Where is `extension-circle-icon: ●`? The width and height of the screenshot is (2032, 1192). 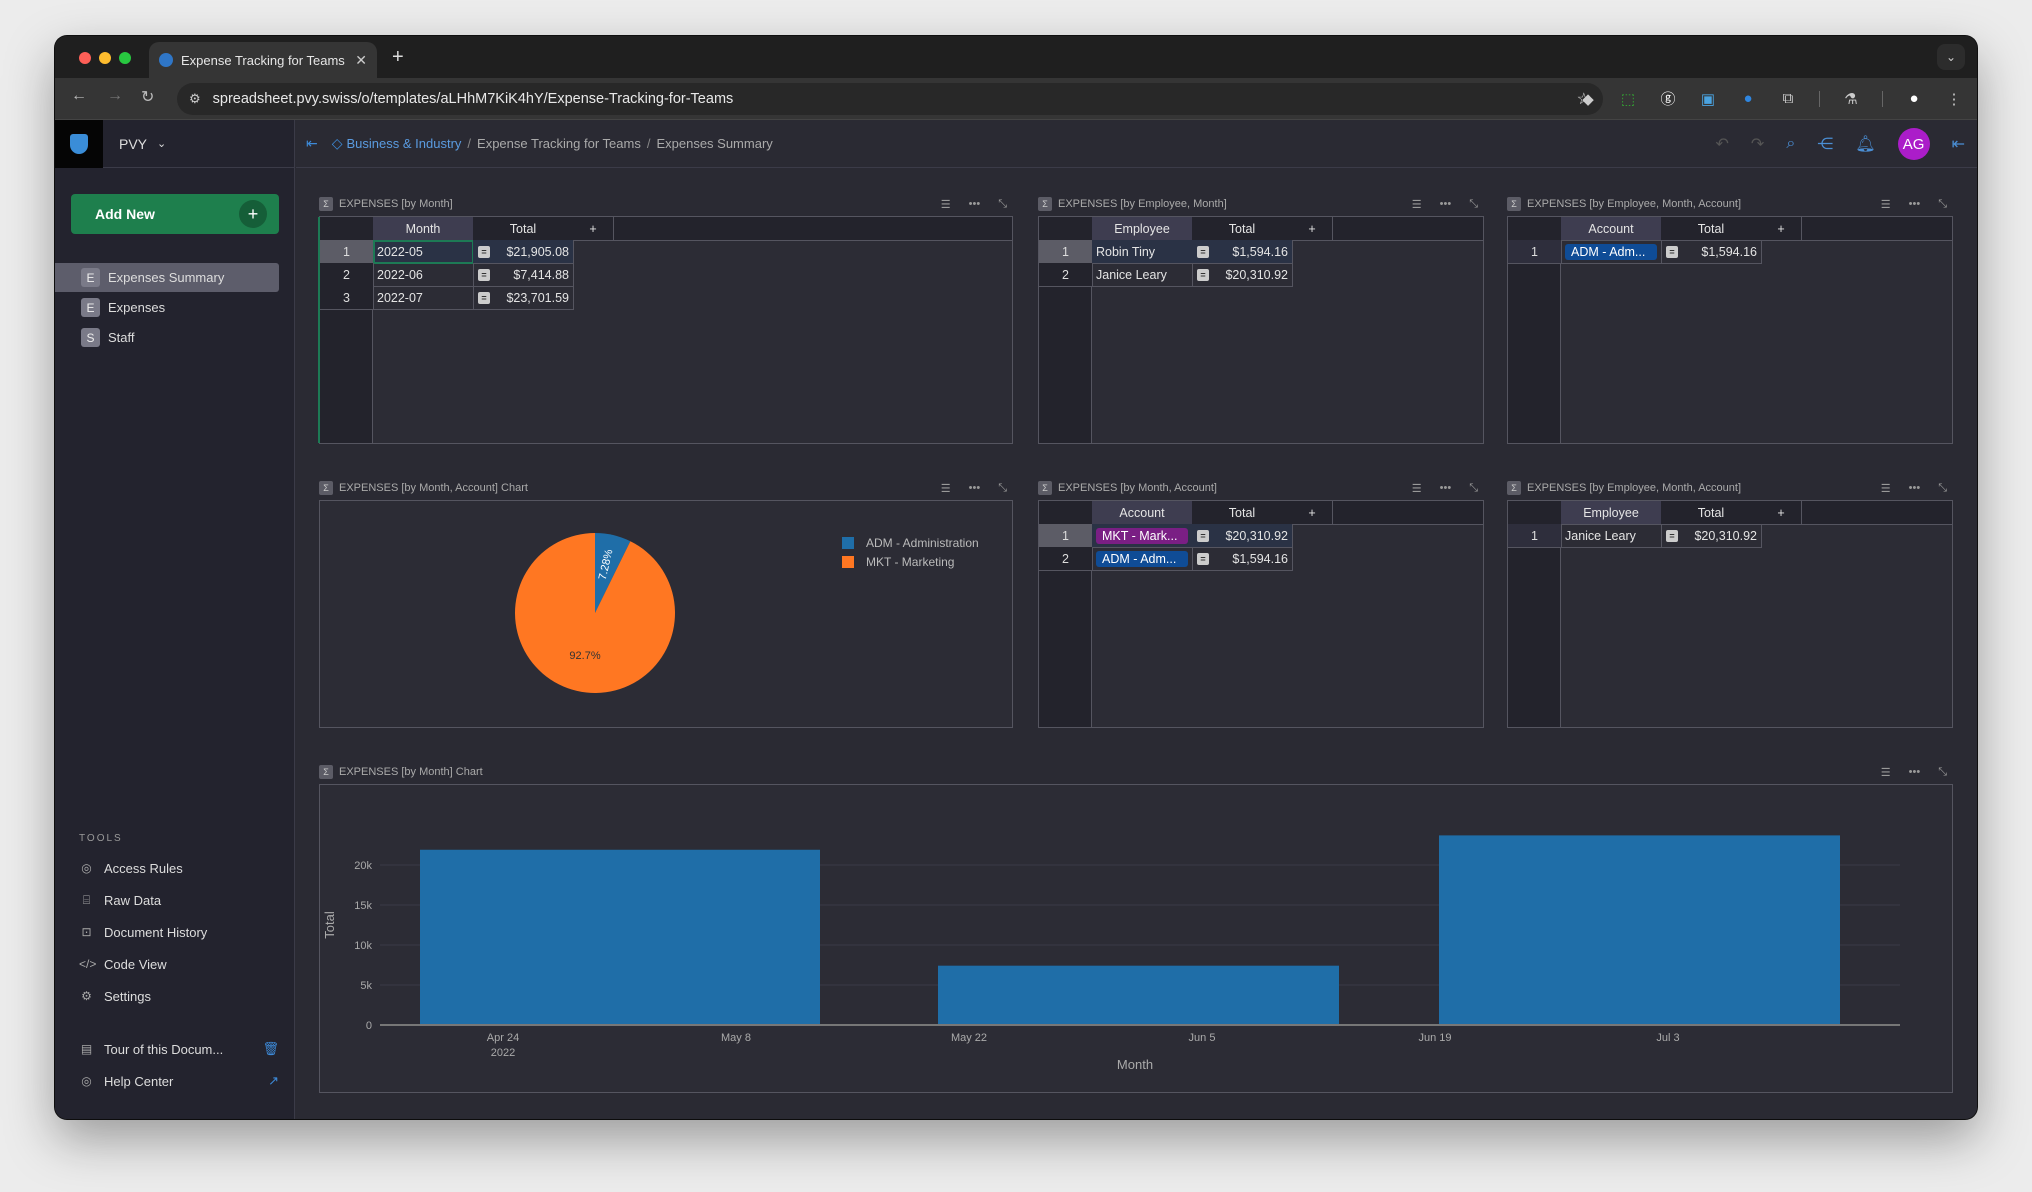 extension-circle-icon: ● is located at coordinates (1748, 98).